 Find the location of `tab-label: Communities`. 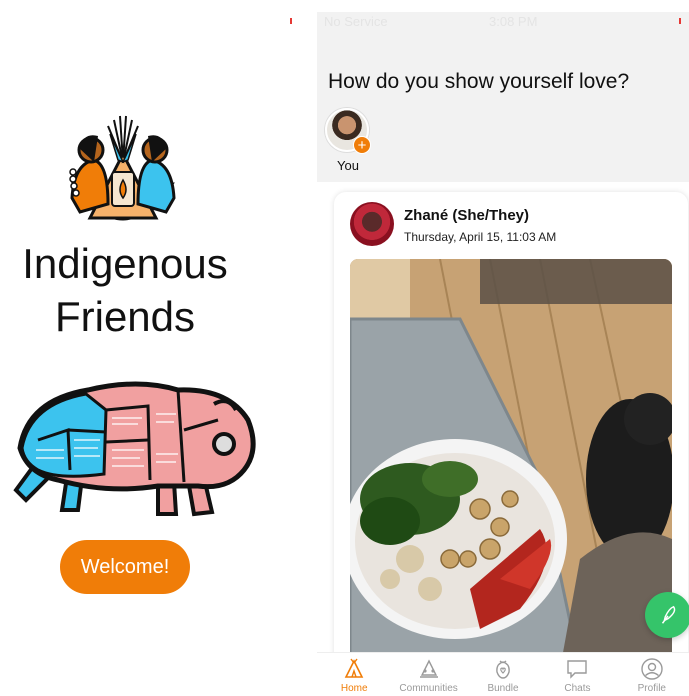

tab-label: Communities is located at coordinates (428, 688).